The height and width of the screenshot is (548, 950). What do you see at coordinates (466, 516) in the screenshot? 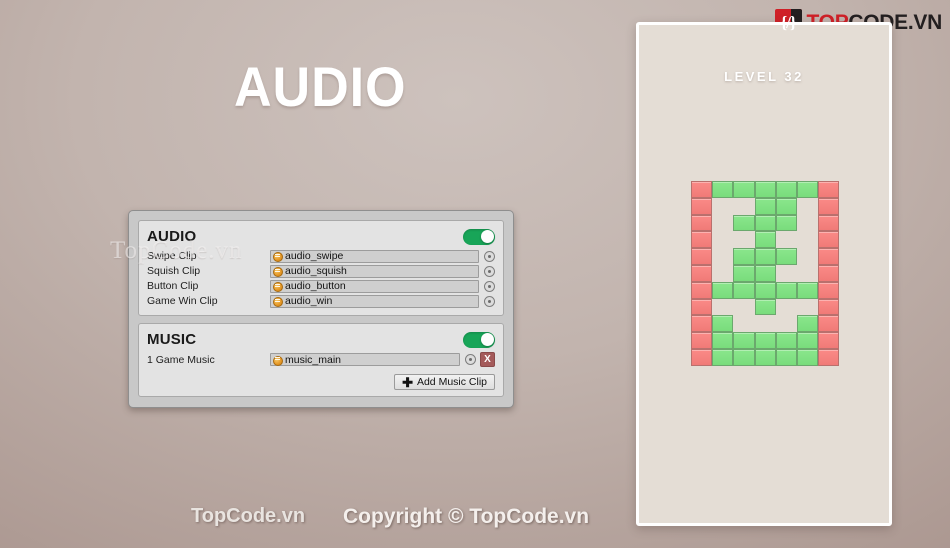
I see `bottom-copyright-watermark: Copyright © TopCode.vn` at bounding box center [466, 516].